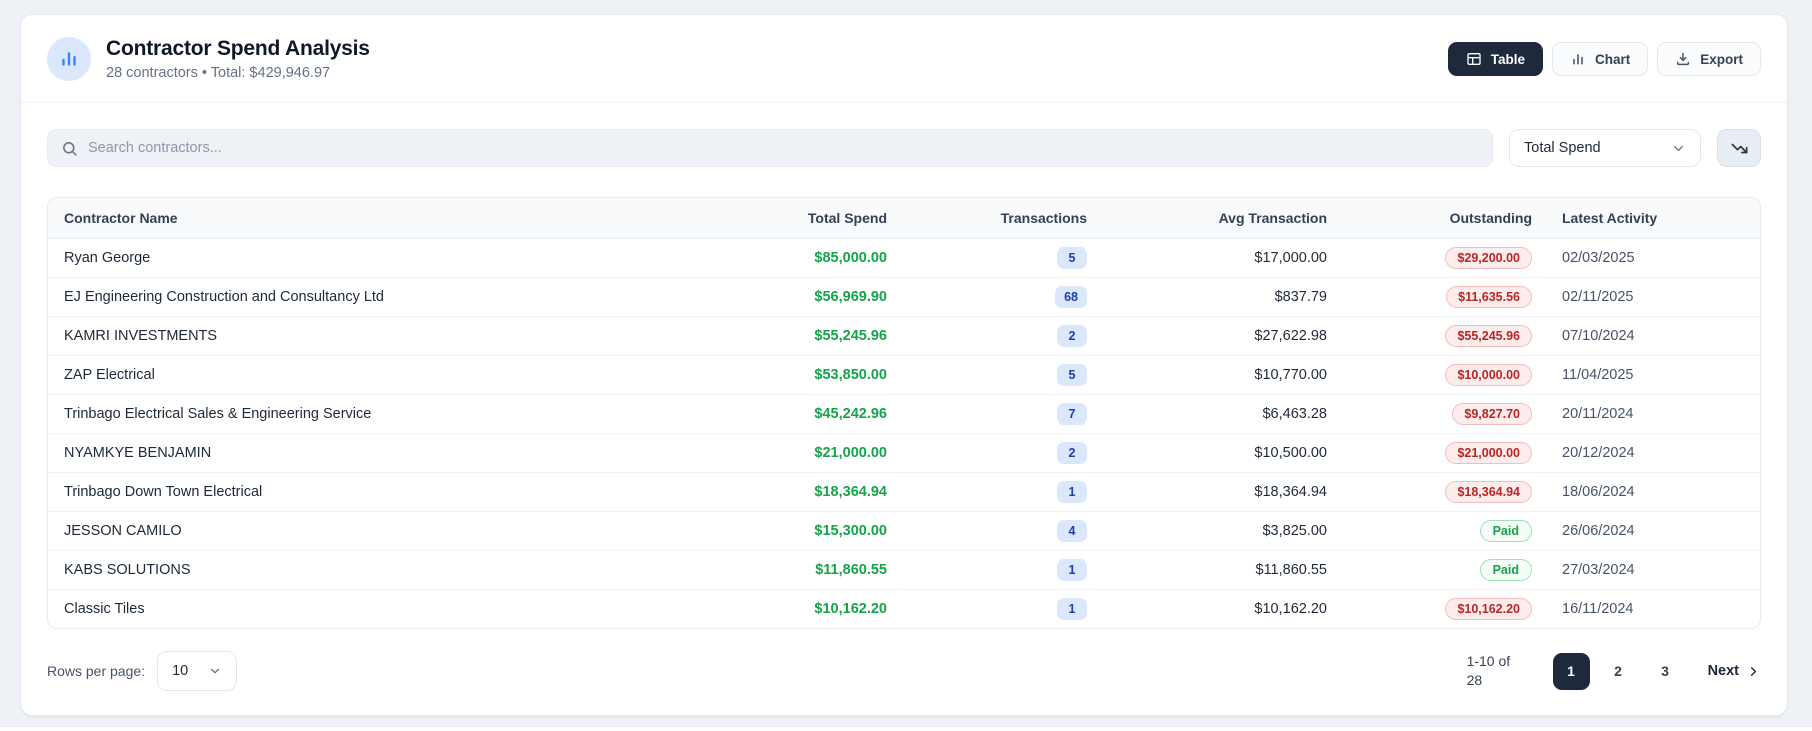  Describe the element at coordinates (1665, 671) in the screenshot. I see `page-button-3: 3` at that location.